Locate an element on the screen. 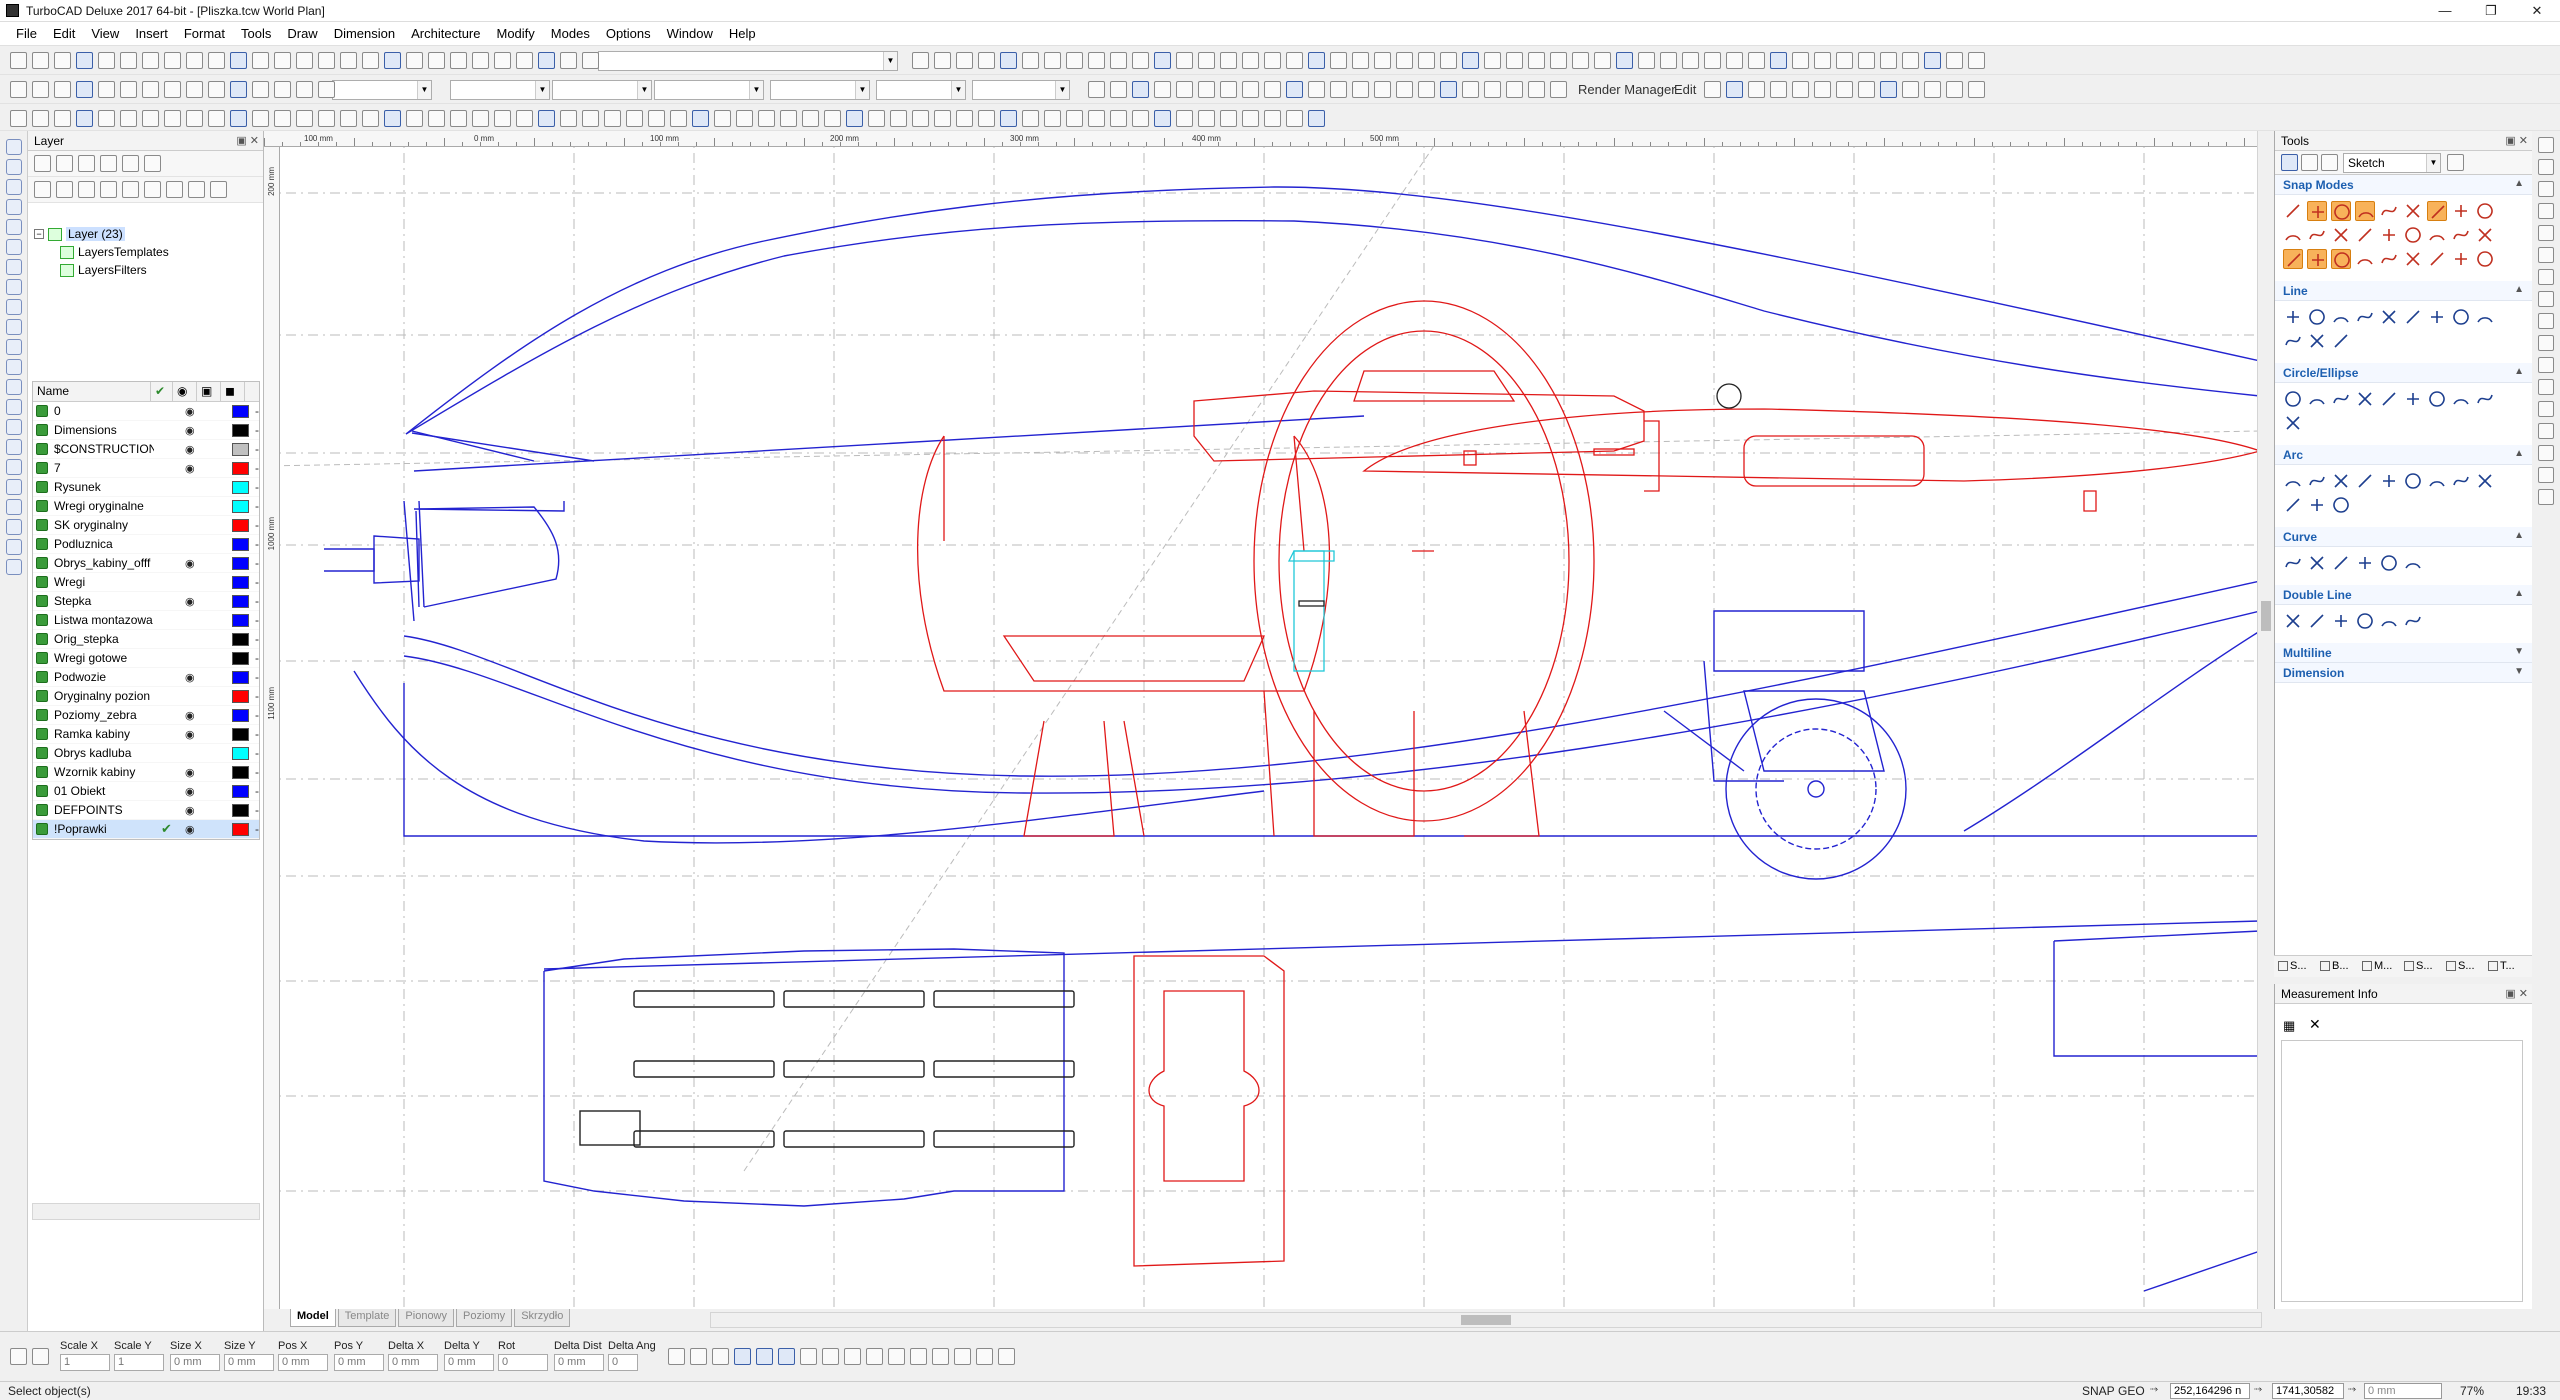 The width and height of the screenshot is (2560, 1400). inspector-input-5: 0 mm is located at coordinates (359, 1362).